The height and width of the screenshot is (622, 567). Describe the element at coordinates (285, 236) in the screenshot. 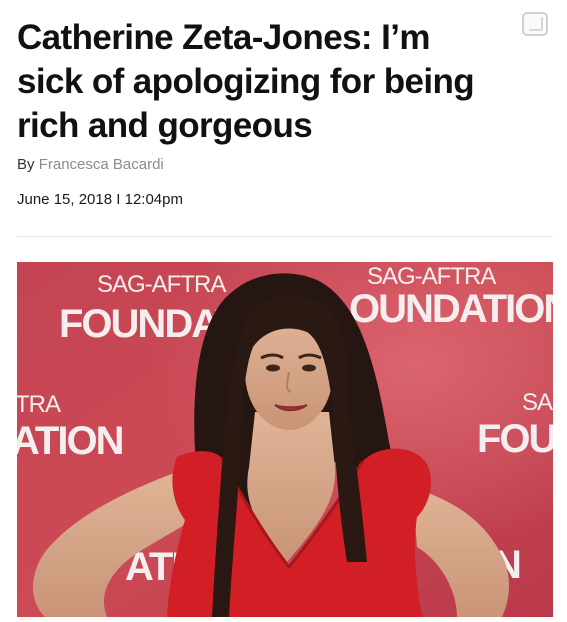

I see `divider` at that location.